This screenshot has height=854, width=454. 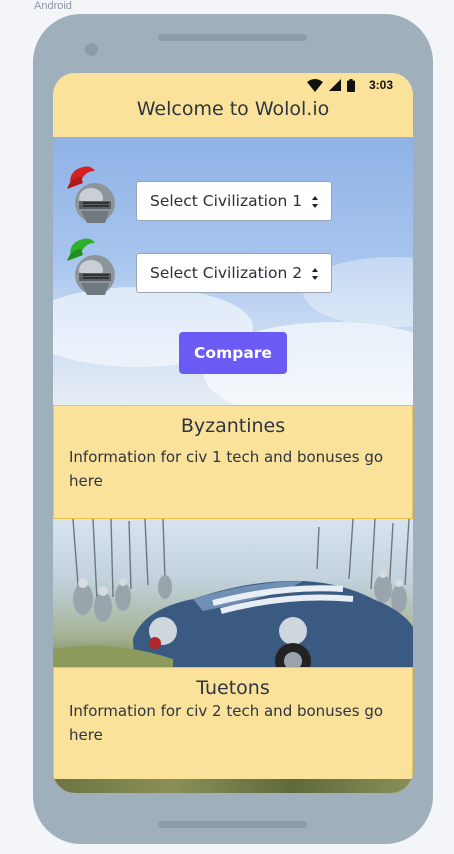 What do you see at coordinates (226, 273) in the screenshot?
I see `civ2-select-value: Select Civilization 2` at bounding box center [226, 273].